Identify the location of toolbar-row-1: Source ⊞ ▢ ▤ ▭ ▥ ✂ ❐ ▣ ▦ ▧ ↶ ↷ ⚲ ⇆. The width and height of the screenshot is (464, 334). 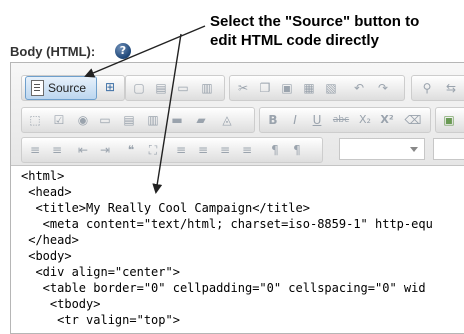
(241, 88).